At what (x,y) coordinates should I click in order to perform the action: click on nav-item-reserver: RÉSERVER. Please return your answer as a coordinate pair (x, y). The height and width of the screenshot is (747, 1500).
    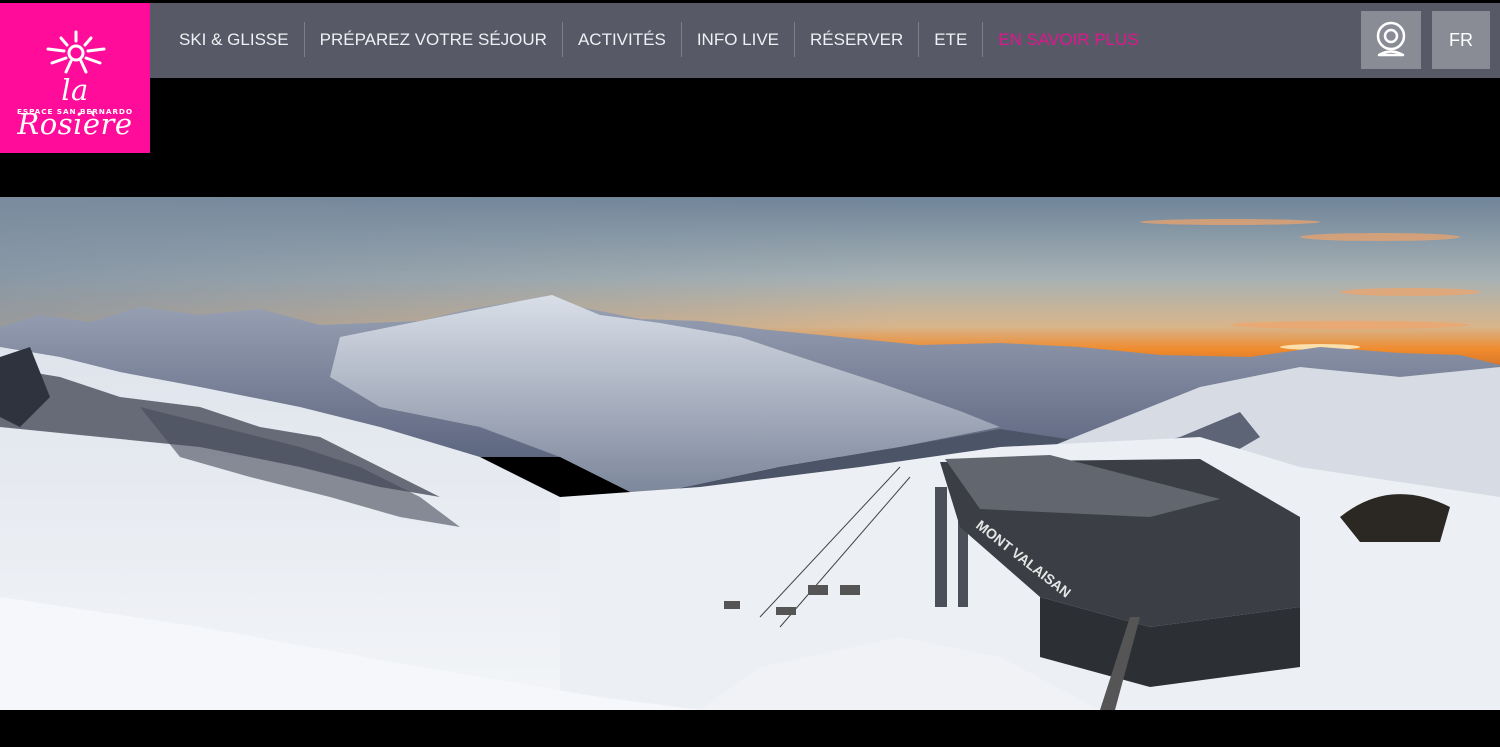
    Looking at the image, I should click on (856, 39).